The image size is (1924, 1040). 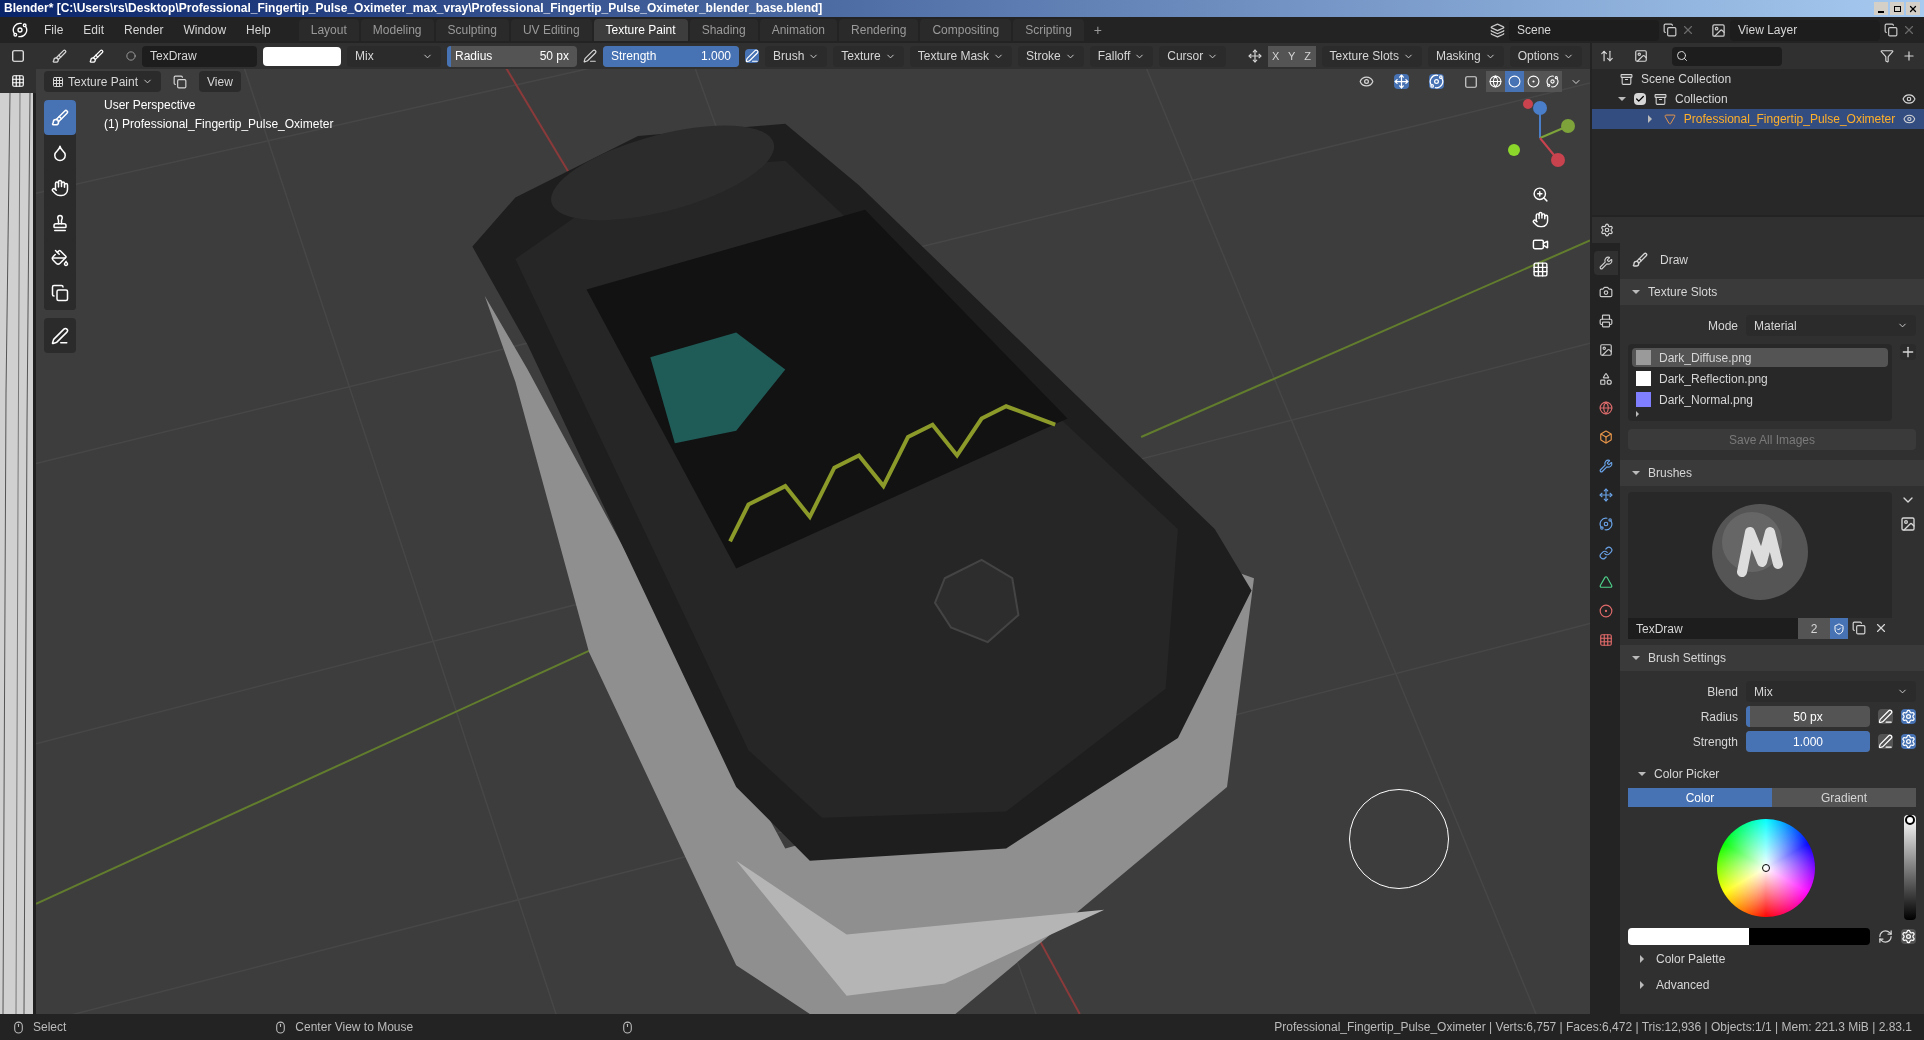 What do you see at coordinates (1885, 936) in the screenshot?
I see `swap-colors-icon` at bounding box center [1885, 936].